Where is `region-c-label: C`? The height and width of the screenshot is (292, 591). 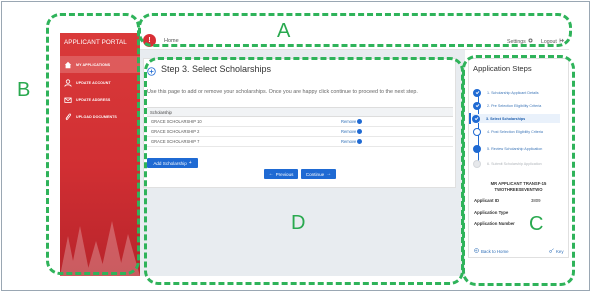 region-c-label: C is located at coordinates (536, 224).